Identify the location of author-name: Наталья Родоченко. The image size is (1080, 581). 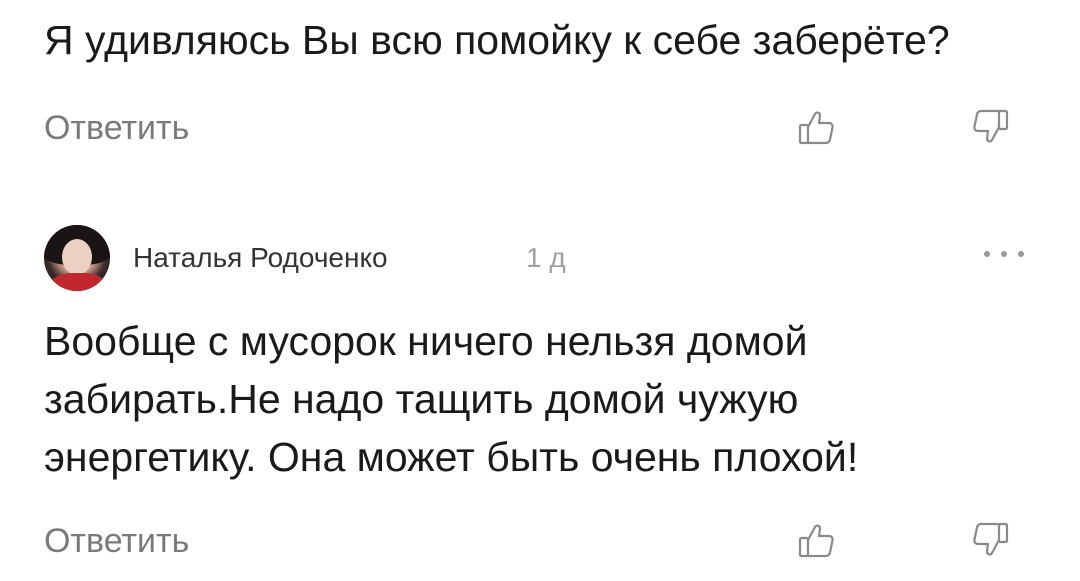
(260, 258).